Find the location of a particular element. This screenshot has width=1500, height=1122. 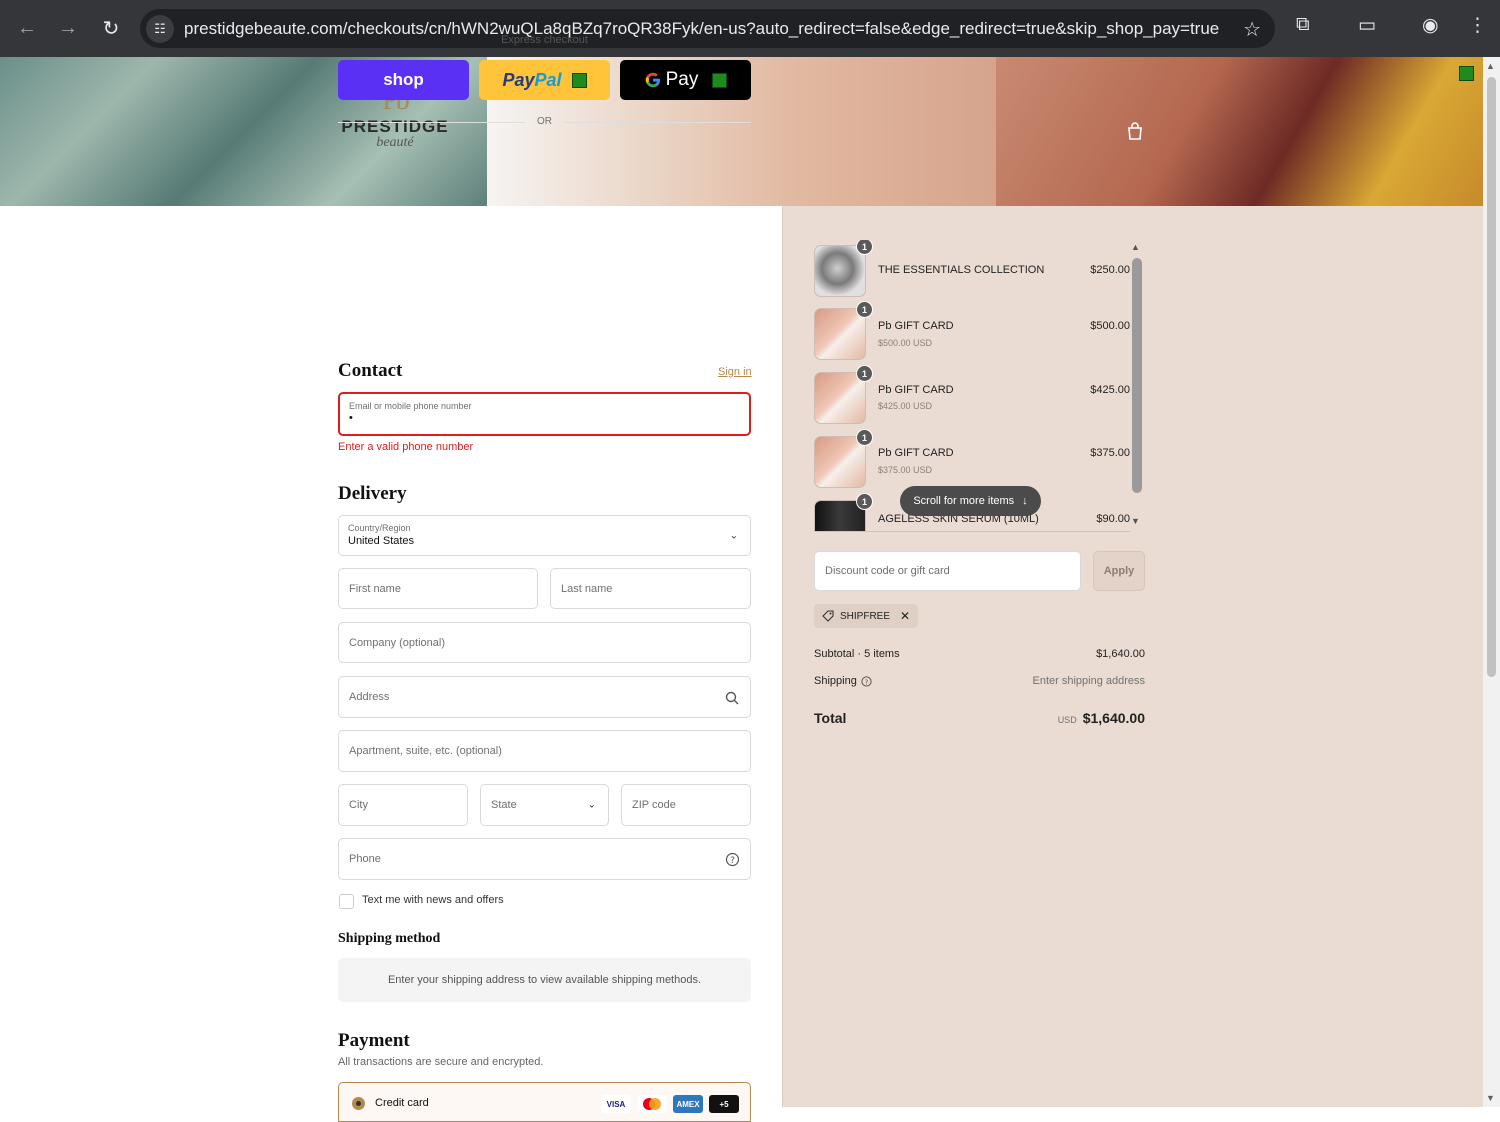

items-divider is located at coordinates (972, 531).